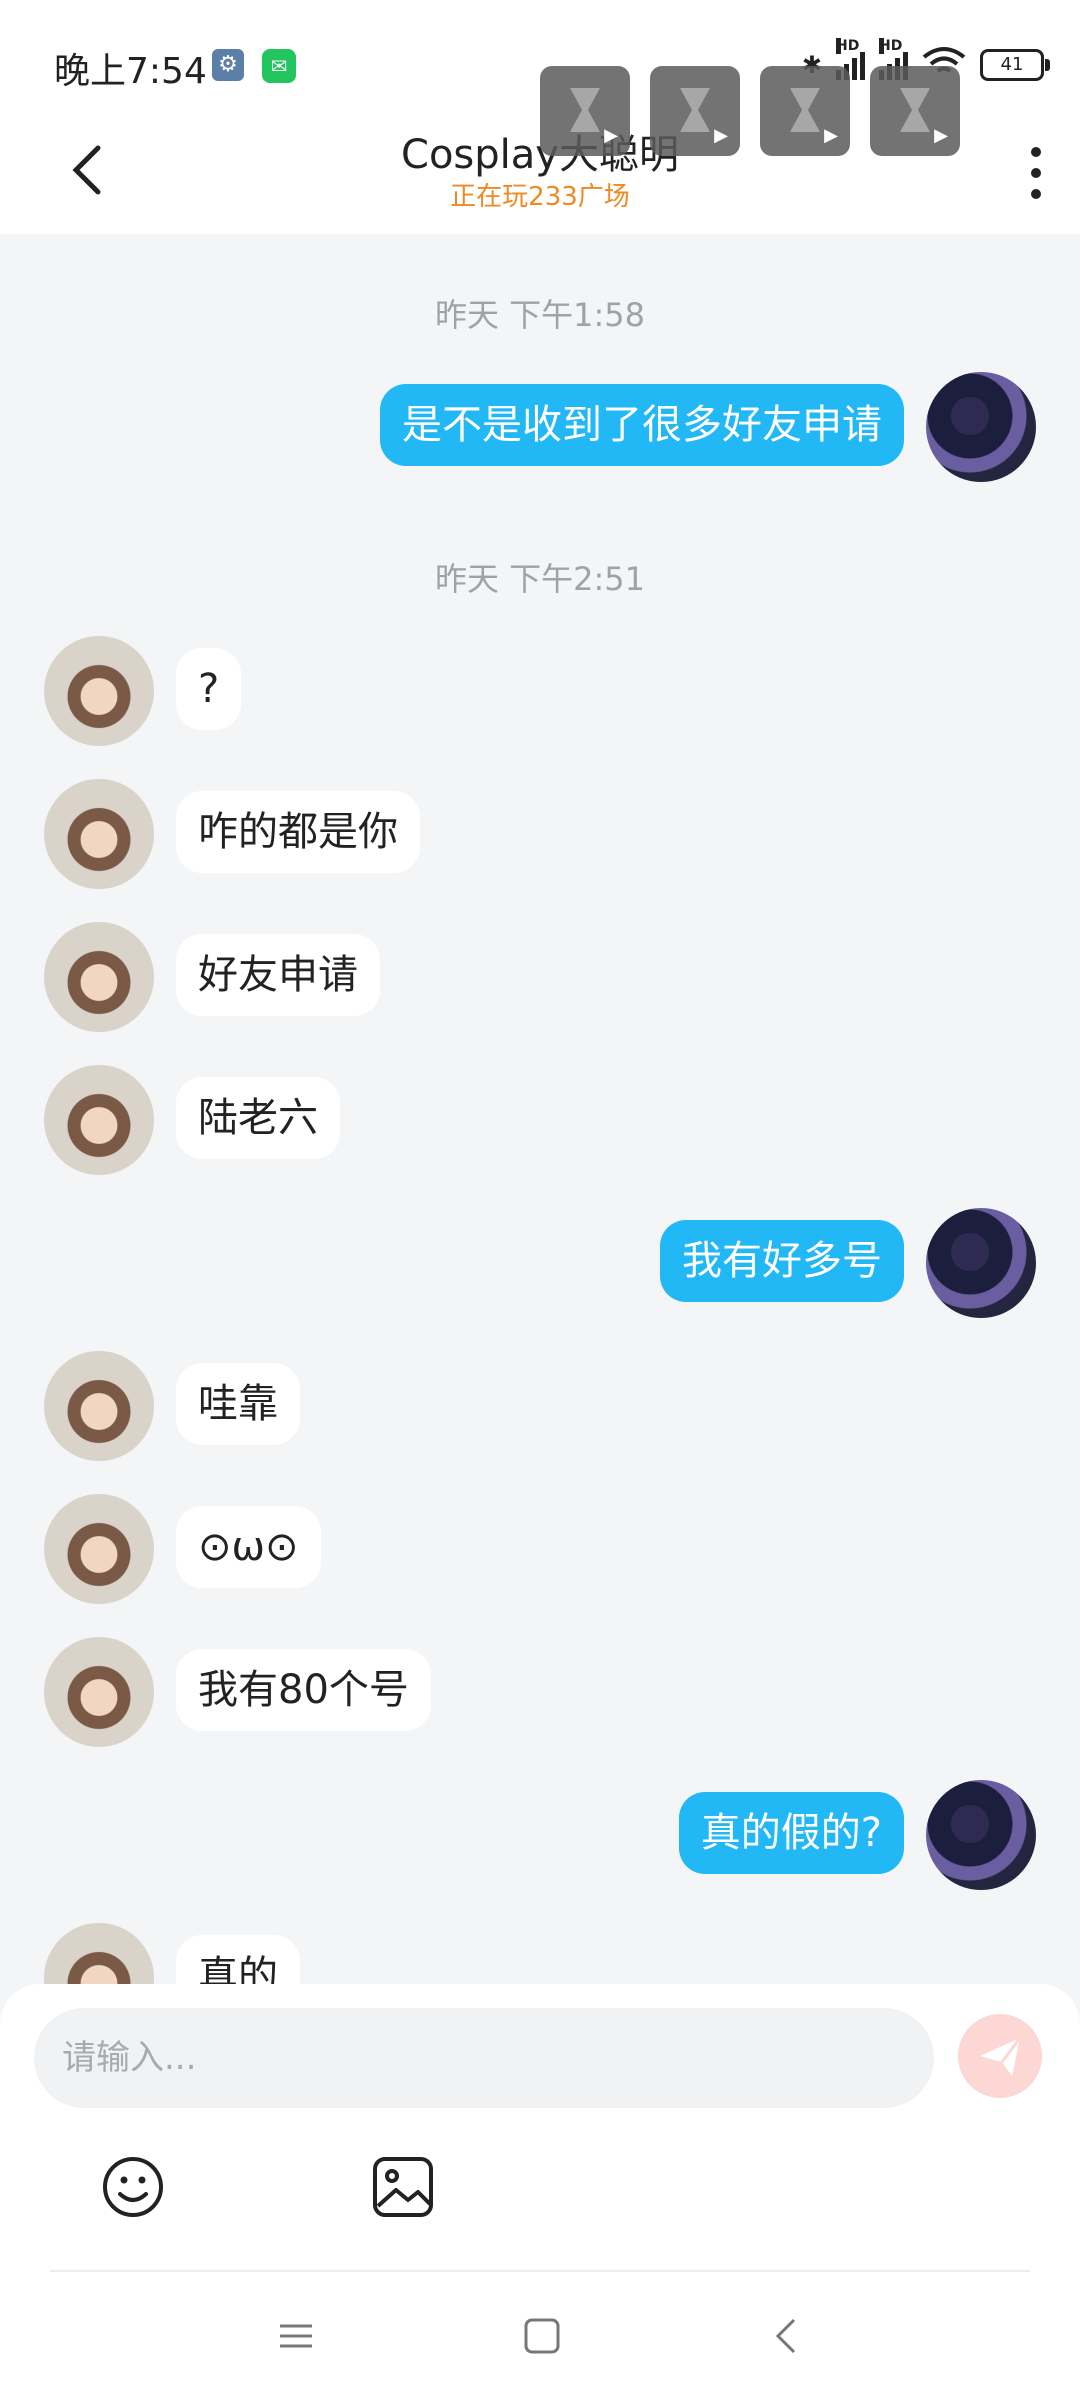  I want to click on message-row: 我有80个号, so click(540, 1692).